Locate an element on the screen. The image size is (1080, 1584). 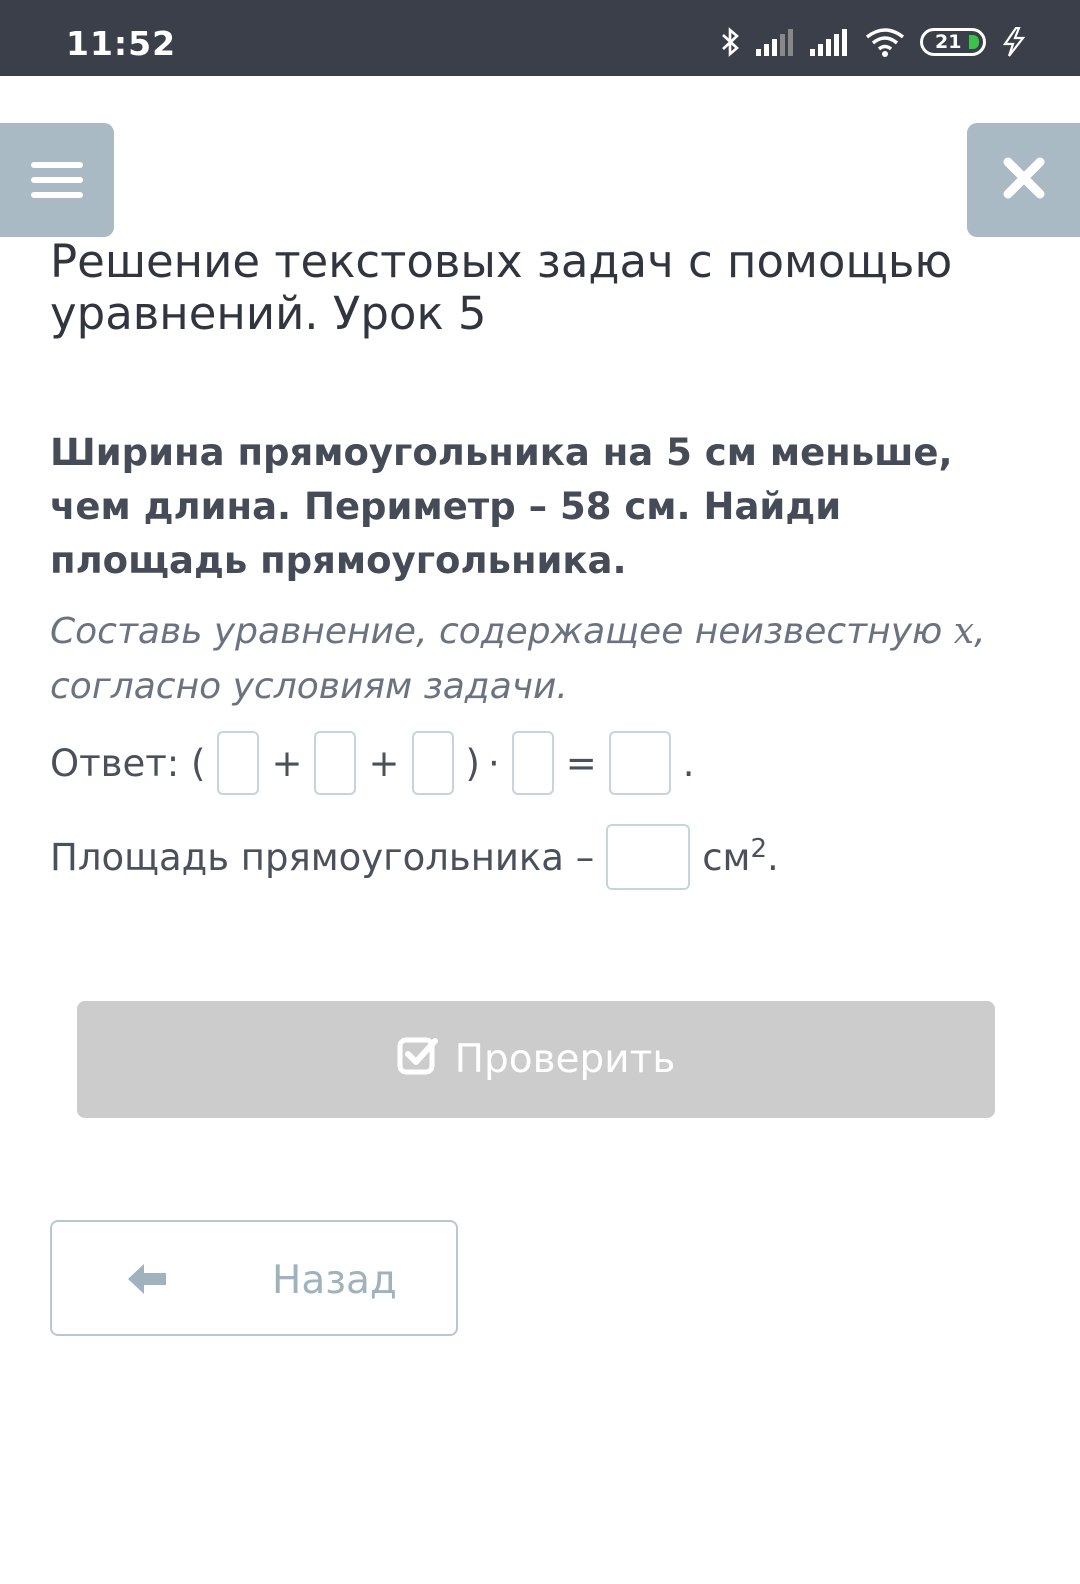
close-icon is located at coordinates (1024, 180).